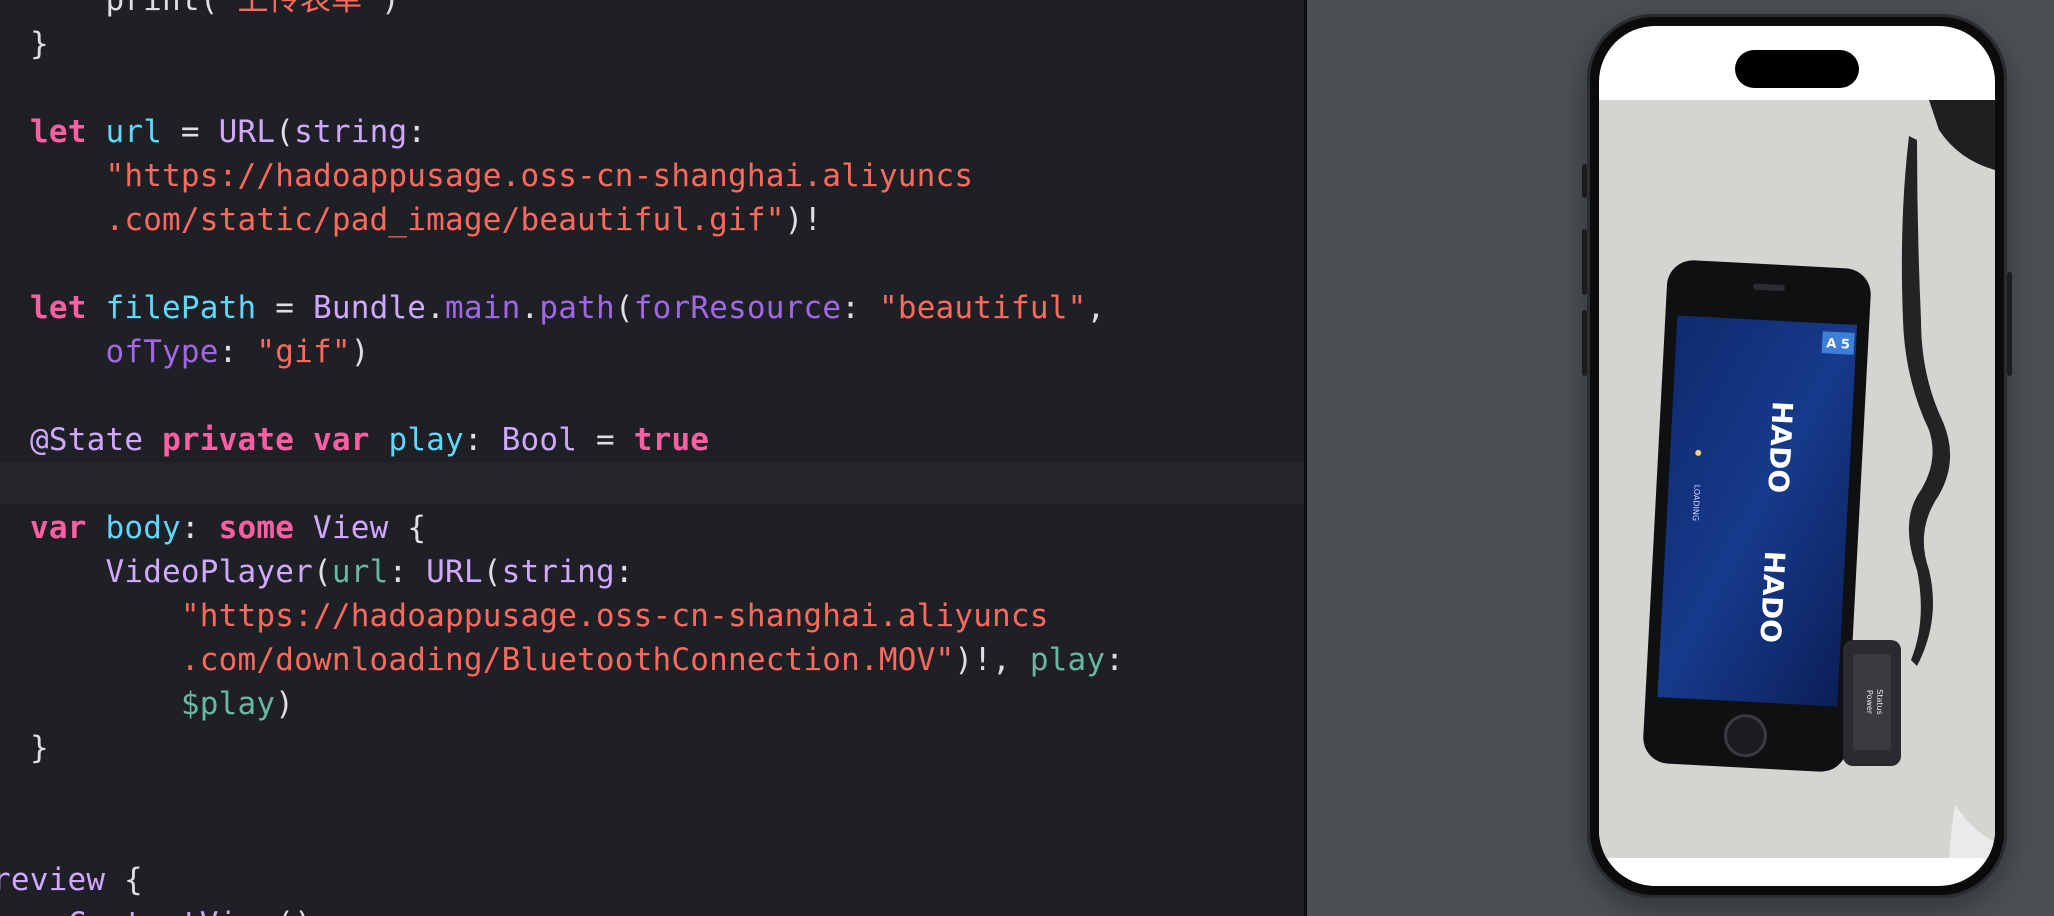  I want to click on code-line: ofType: "gif"), so click(200, 352).